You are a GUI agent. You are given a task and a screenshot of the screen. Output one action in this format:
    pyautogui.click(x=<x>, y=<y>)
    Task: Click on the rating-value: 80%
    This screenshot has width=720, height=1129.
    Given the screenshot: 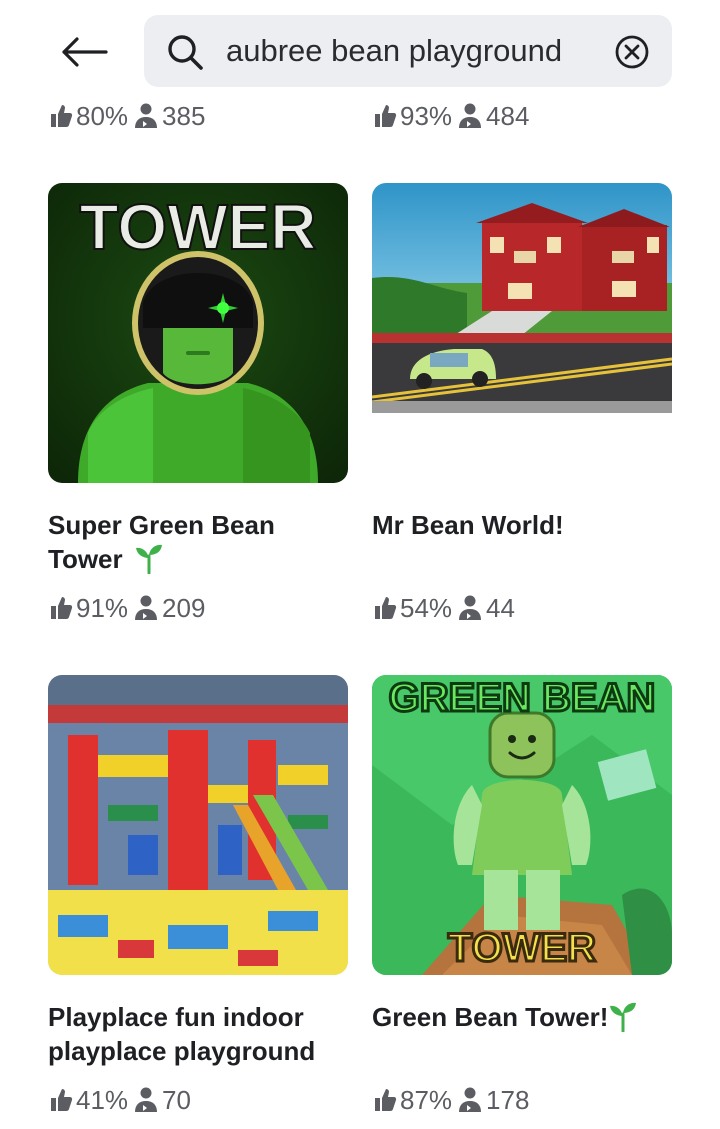 What is the action you would take?
    pyautogui.click(x=102, y=115)
    